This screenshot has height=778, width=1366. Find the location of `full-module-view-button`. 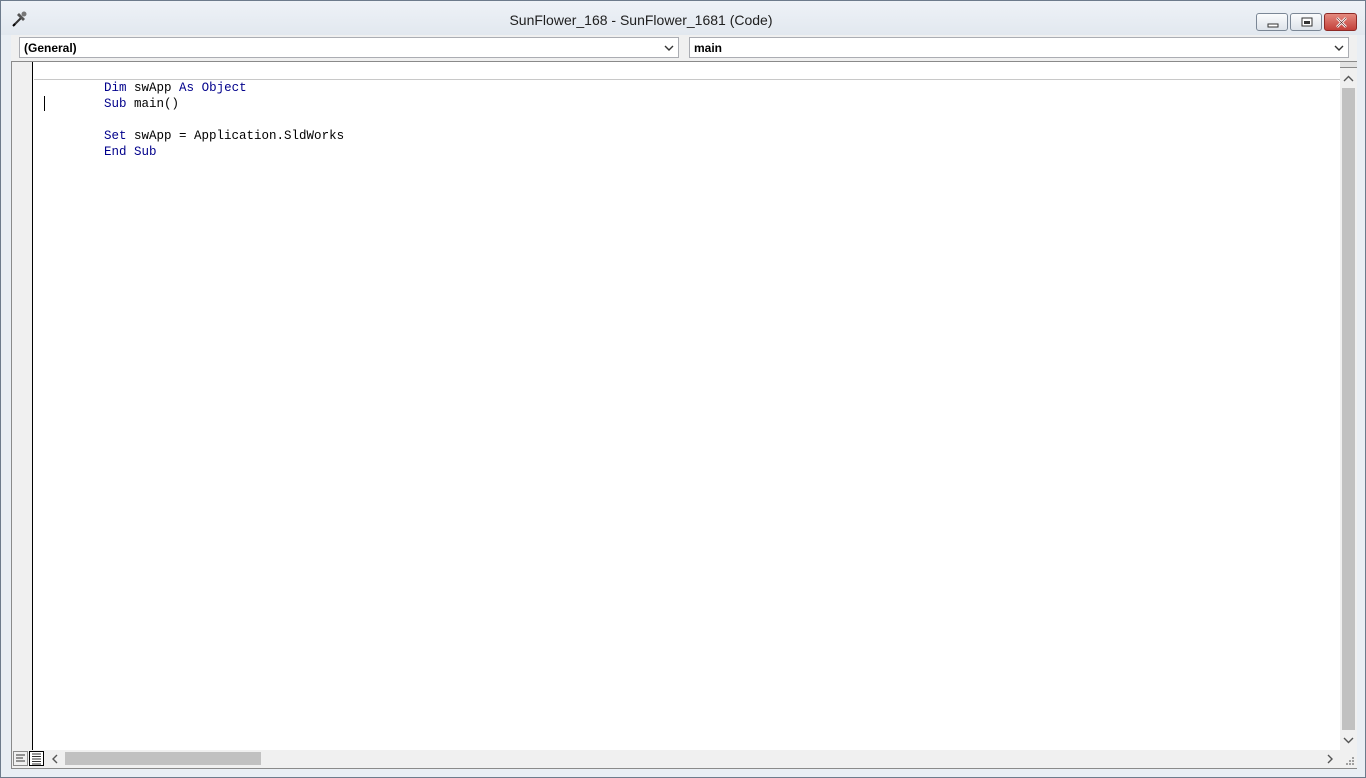

full-module-view-button is located at coordinates (36, 758).